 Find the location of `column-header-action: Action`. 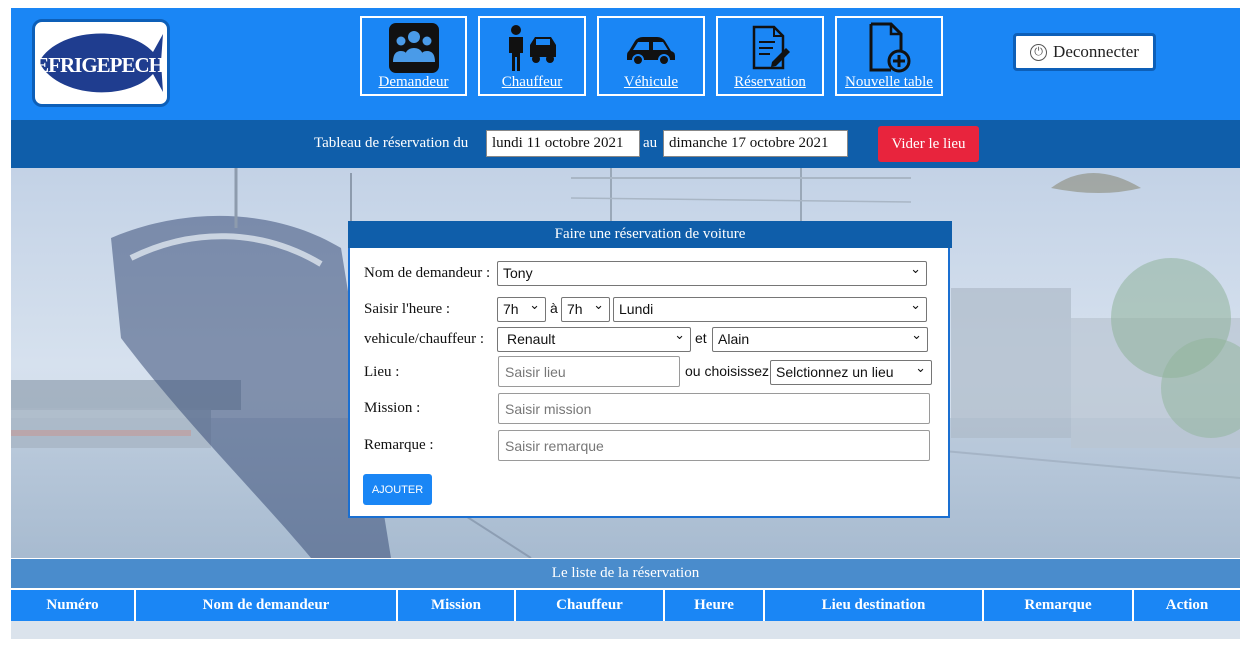

column-header-action: Action is located at coordinates (1187, 605).